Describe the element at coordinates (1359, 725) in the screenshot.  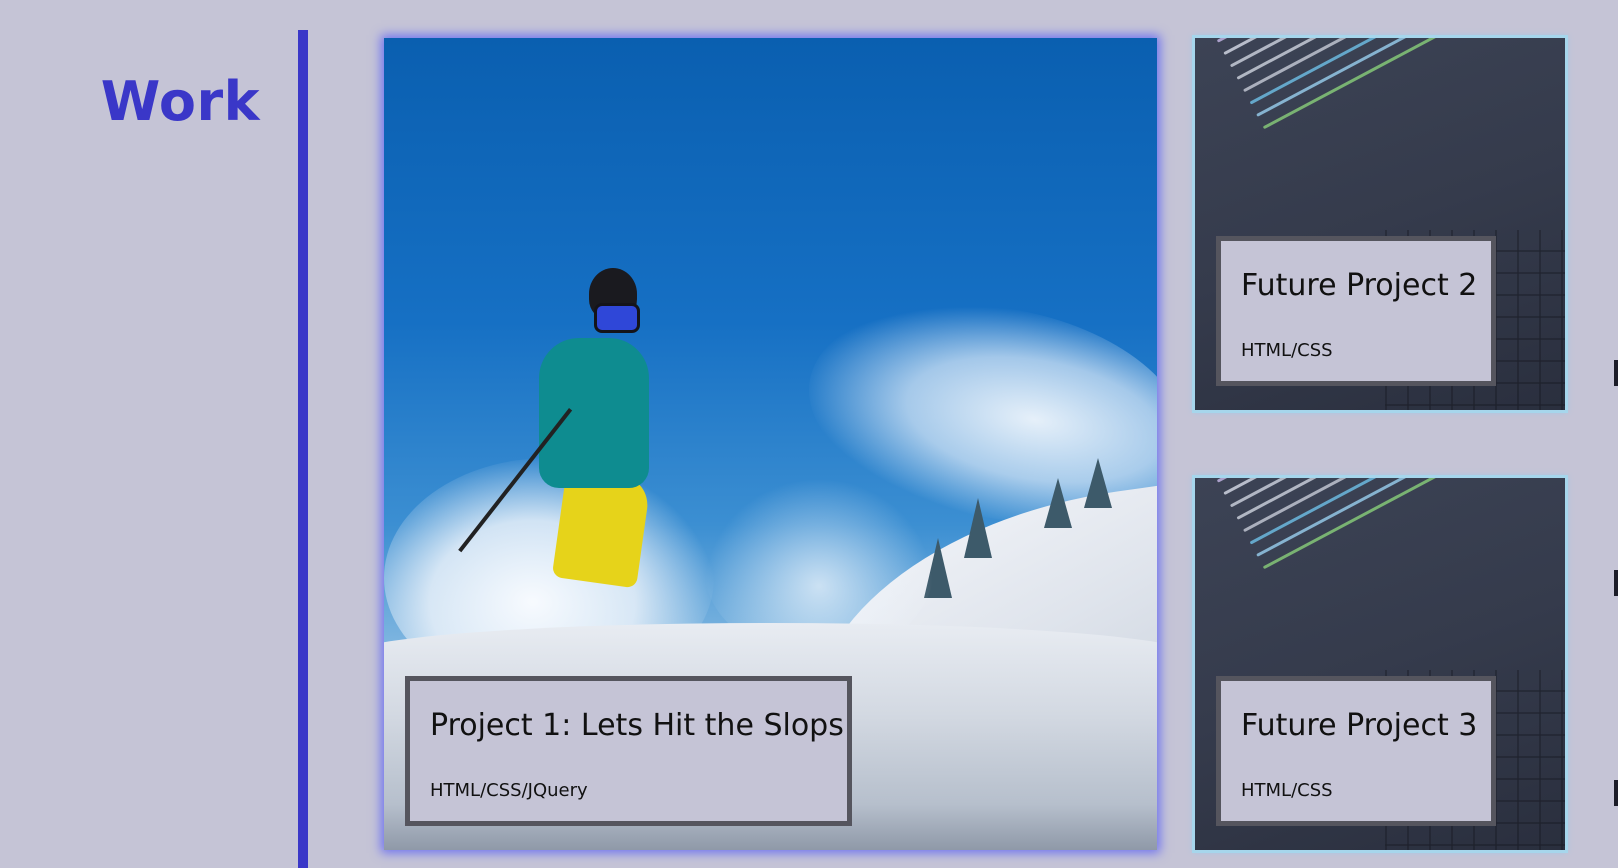
I see `project-title: Future Project 3` at that location.